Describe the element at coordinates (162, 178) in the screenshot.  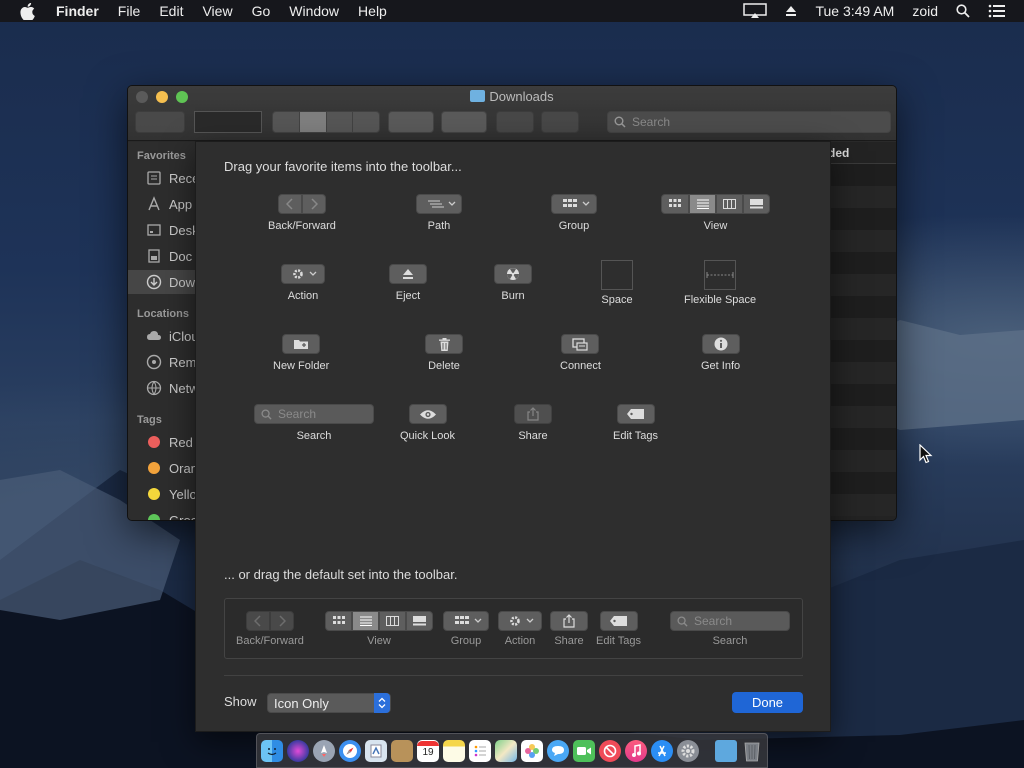
I see `sidebar-item-recents: Rece` at that location.